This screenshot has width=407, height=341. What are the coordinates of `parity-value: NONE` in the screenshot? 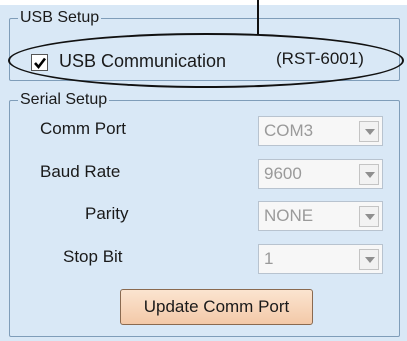 It's located at (289, 215).